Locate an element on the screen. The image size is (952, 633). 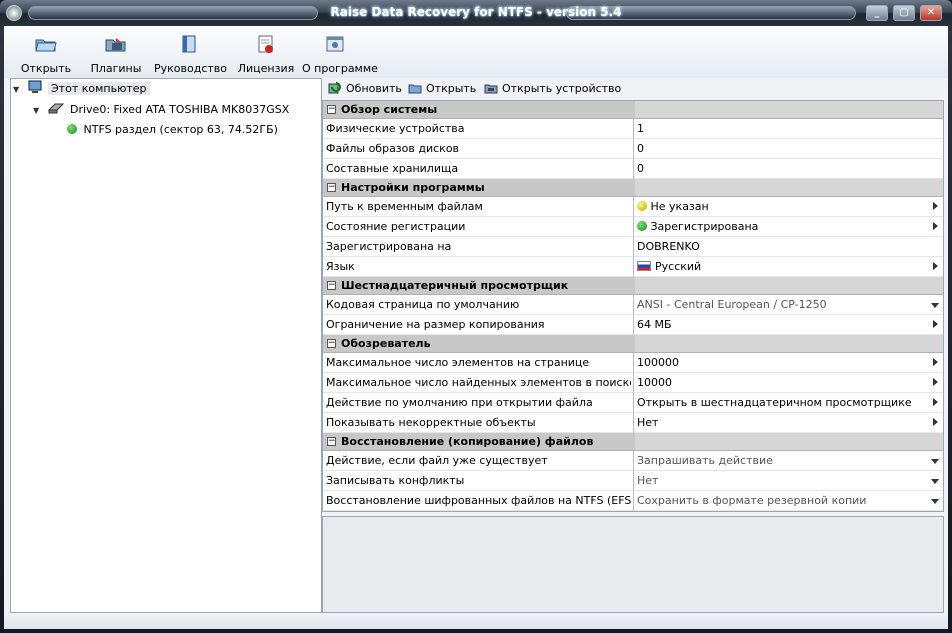
tree-item-ntfs-partition: NTFS раздел (сектор 63, 74.52ГБ) is located at coordinates (172, 130).